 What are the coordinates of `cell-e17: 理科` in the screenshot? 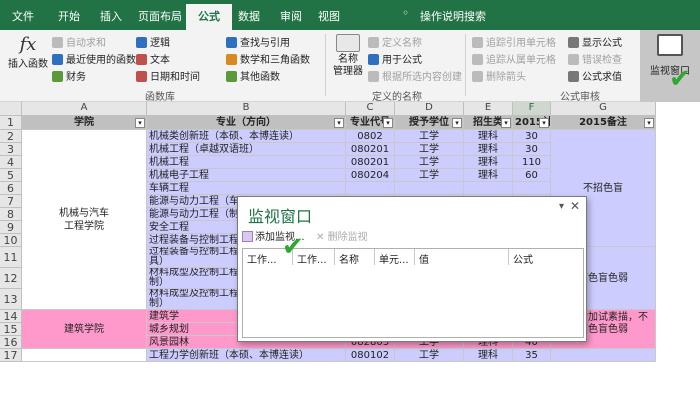 It's located at (488, 355).